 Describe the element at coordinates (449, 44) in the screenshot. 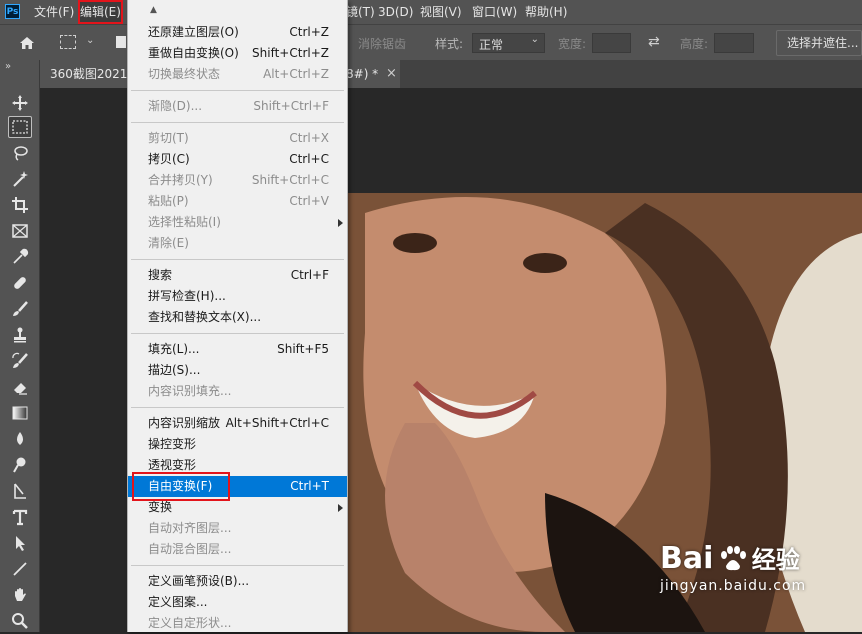

I see `style-label: 样式:` at that location.